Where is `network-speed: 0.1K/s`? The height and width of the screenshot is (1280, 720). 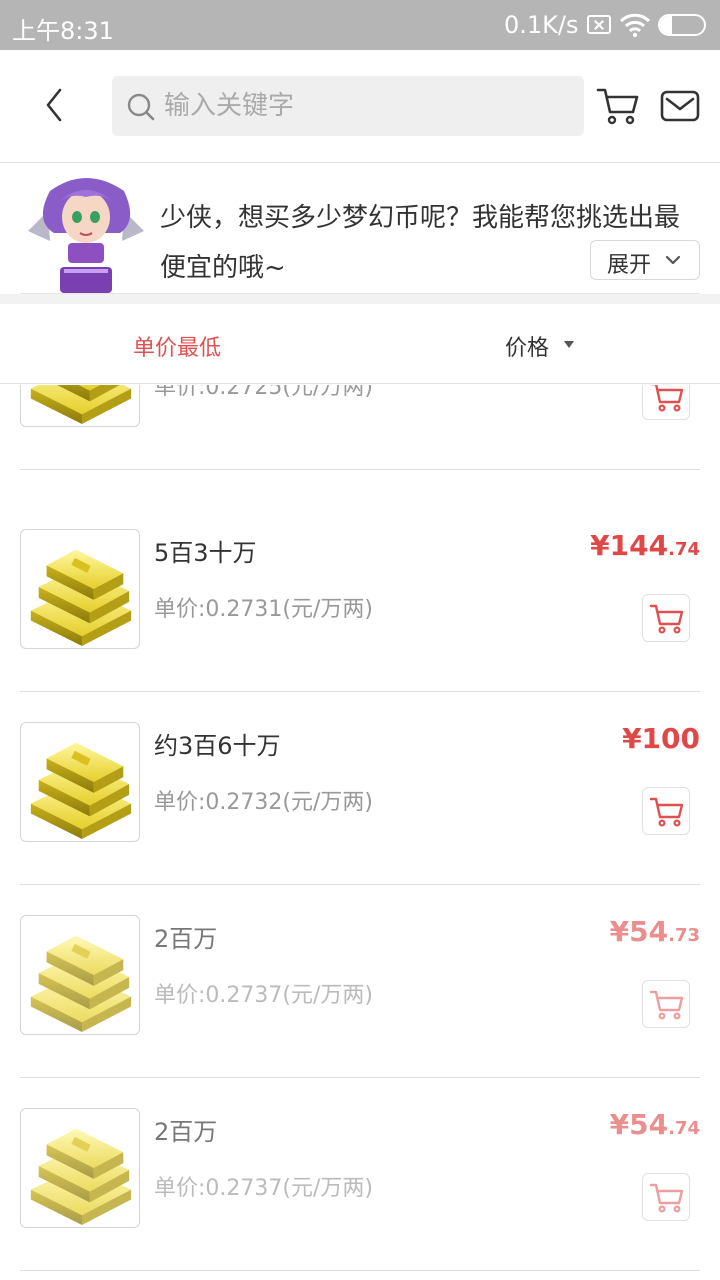 network-speed: 0.1K/s is located at coordinates (541, 25).